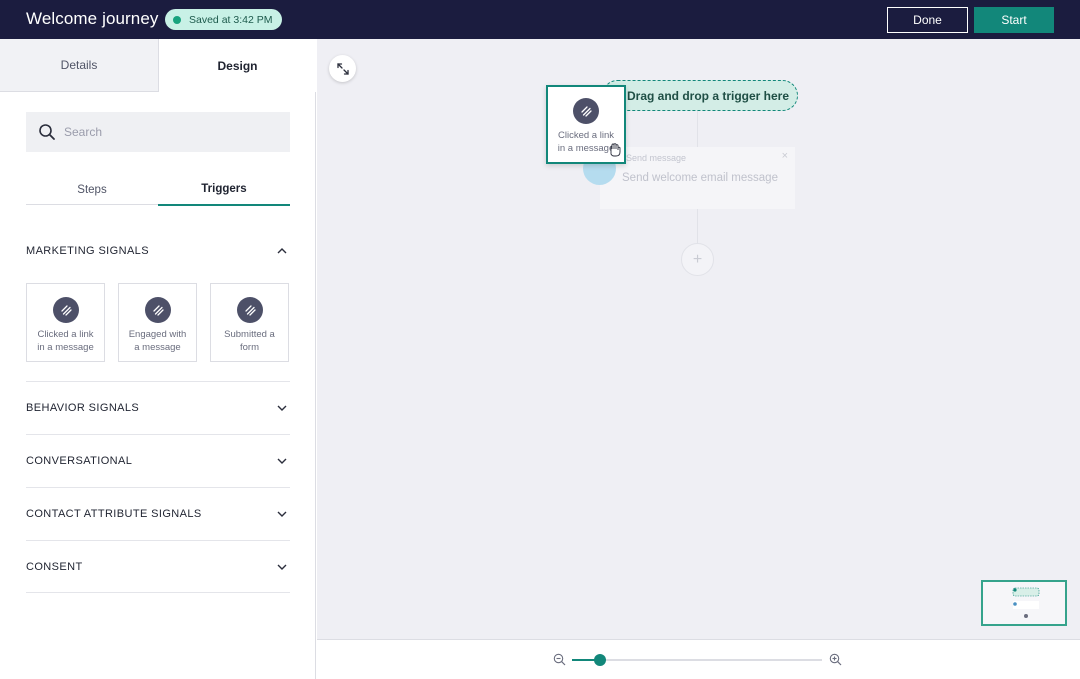 The image size is (1080, 679). I want to click on section-label: BEHAVIOR SIGNALS, so click(83, 408).